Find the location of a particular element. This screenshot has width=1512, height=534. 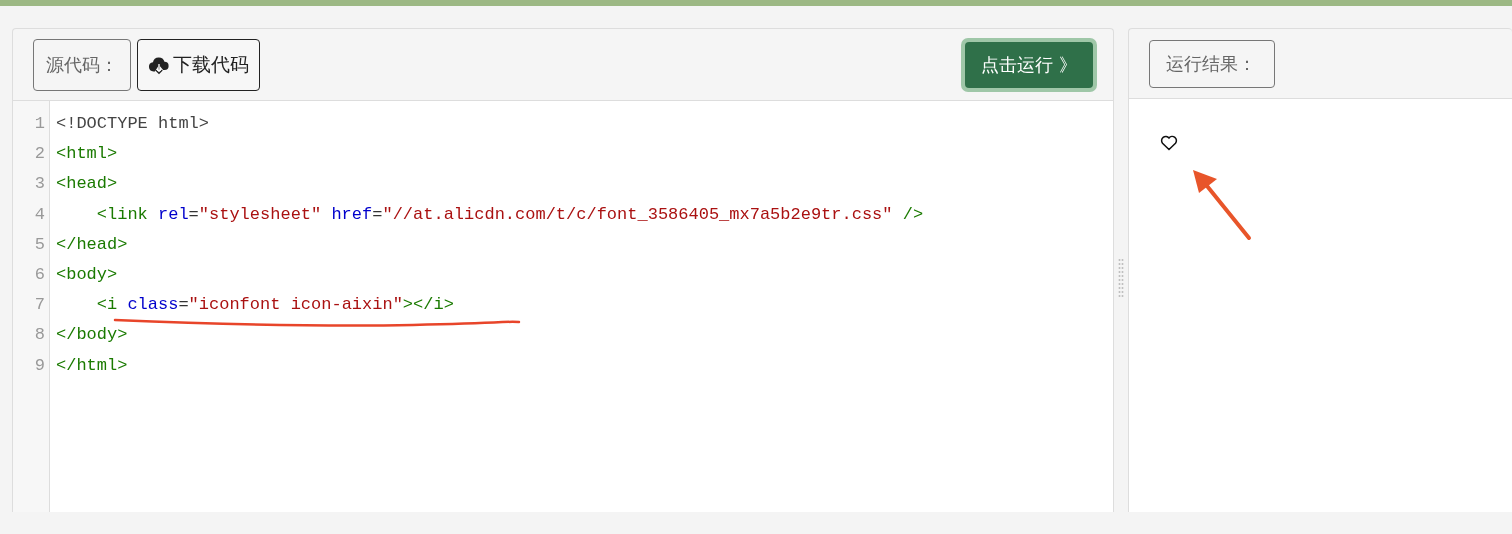

line-number: 2 is located at coordinates (39, 154).